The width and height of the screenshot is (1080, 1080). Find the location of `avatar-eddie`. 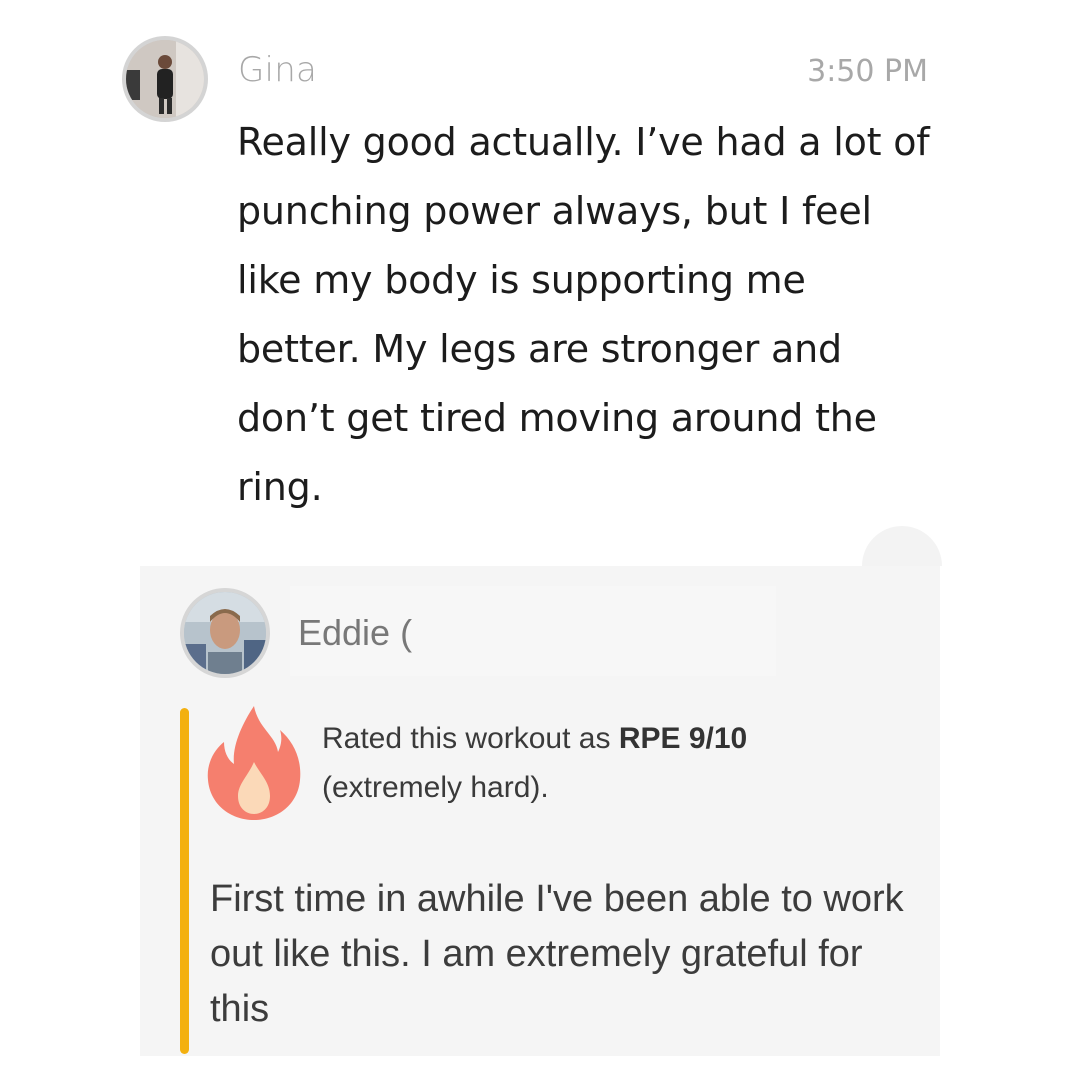

avatar-eddie is located at coordinates (225, 633).